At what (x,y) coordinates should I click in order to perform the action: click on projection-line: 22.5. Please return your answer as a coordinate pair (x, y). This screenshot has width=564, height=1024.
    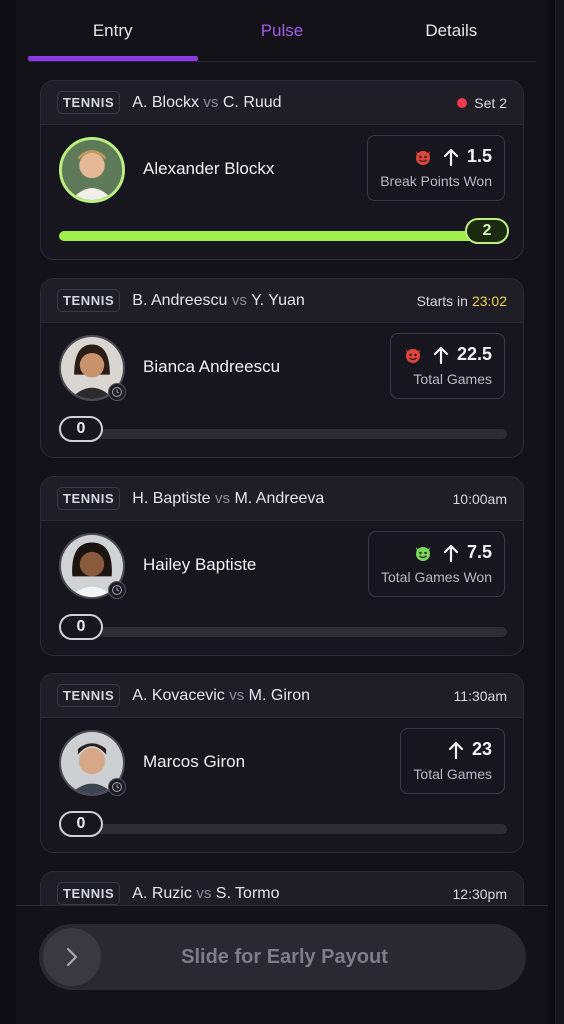
    Looking at the image, I should click on (474, 354).